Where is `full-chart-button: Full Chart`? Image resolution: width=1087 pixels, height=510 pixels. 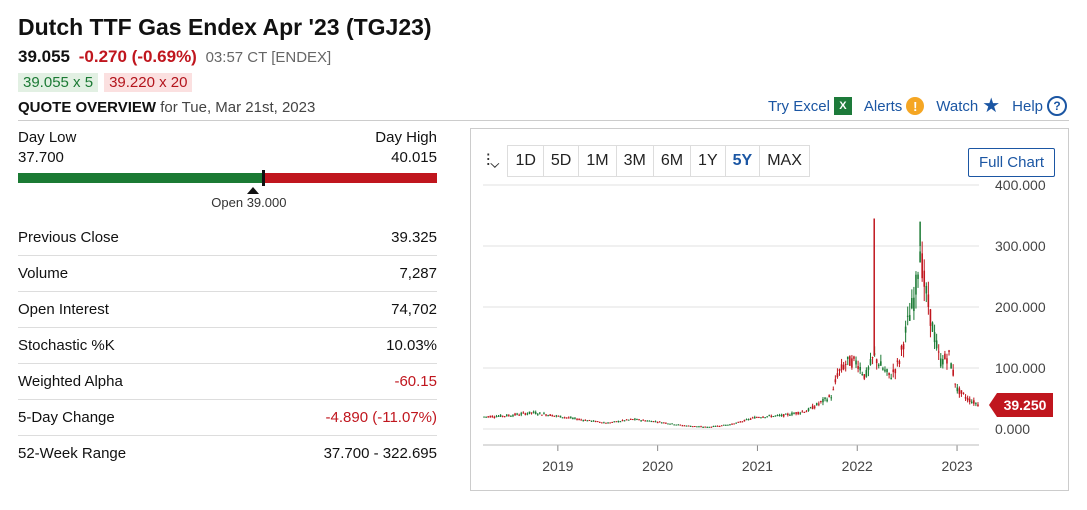 full-chart-button: Full Chart is located at coordinates (1011, 162).